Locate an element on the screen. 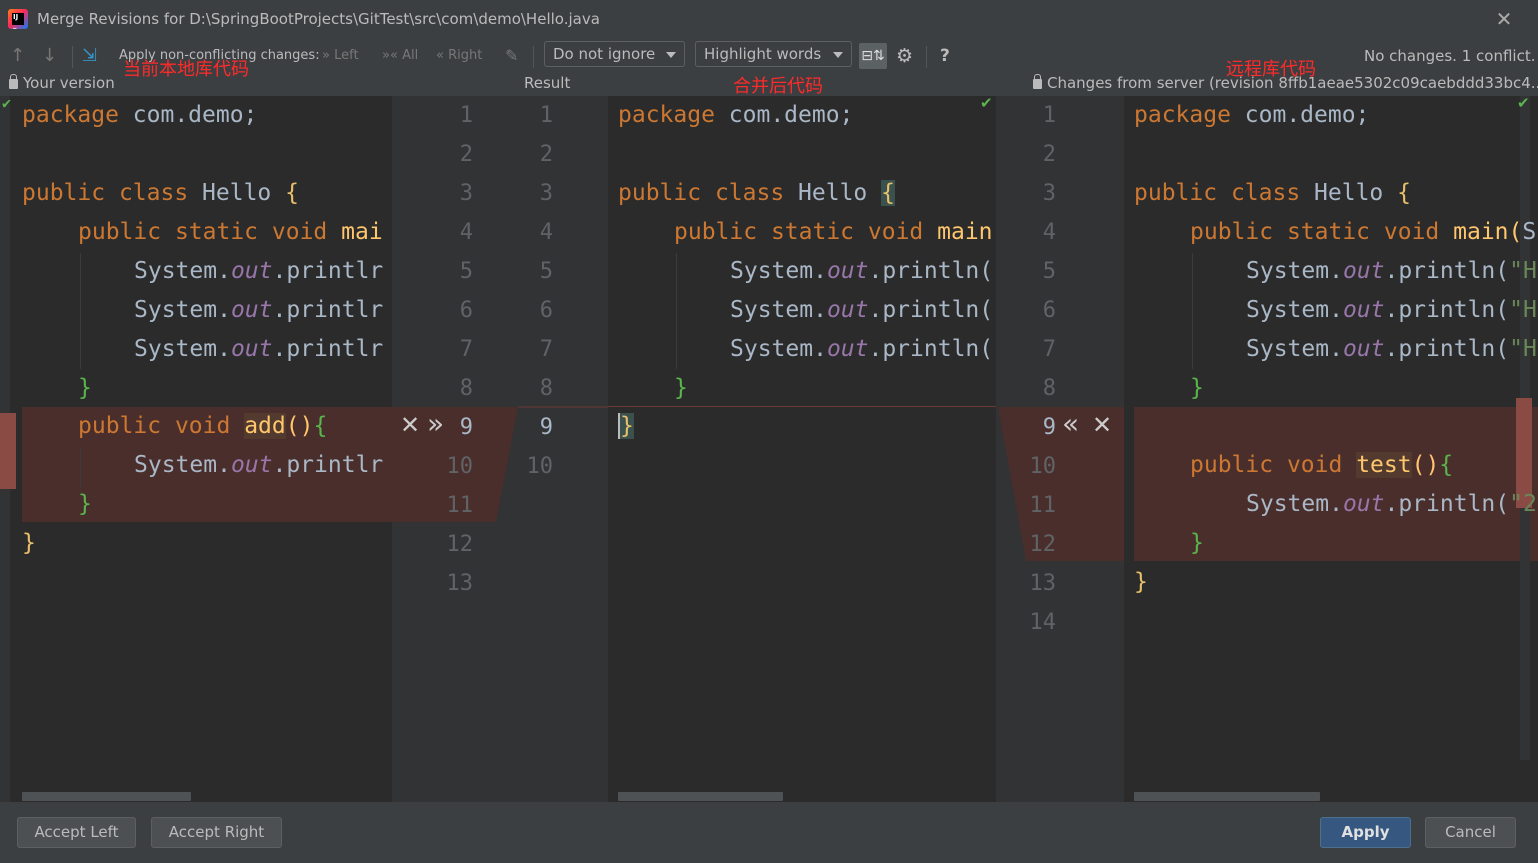 This screenshot has height=863, width=1538. middle-pane-title: Result is located at coordinates (547, 83).